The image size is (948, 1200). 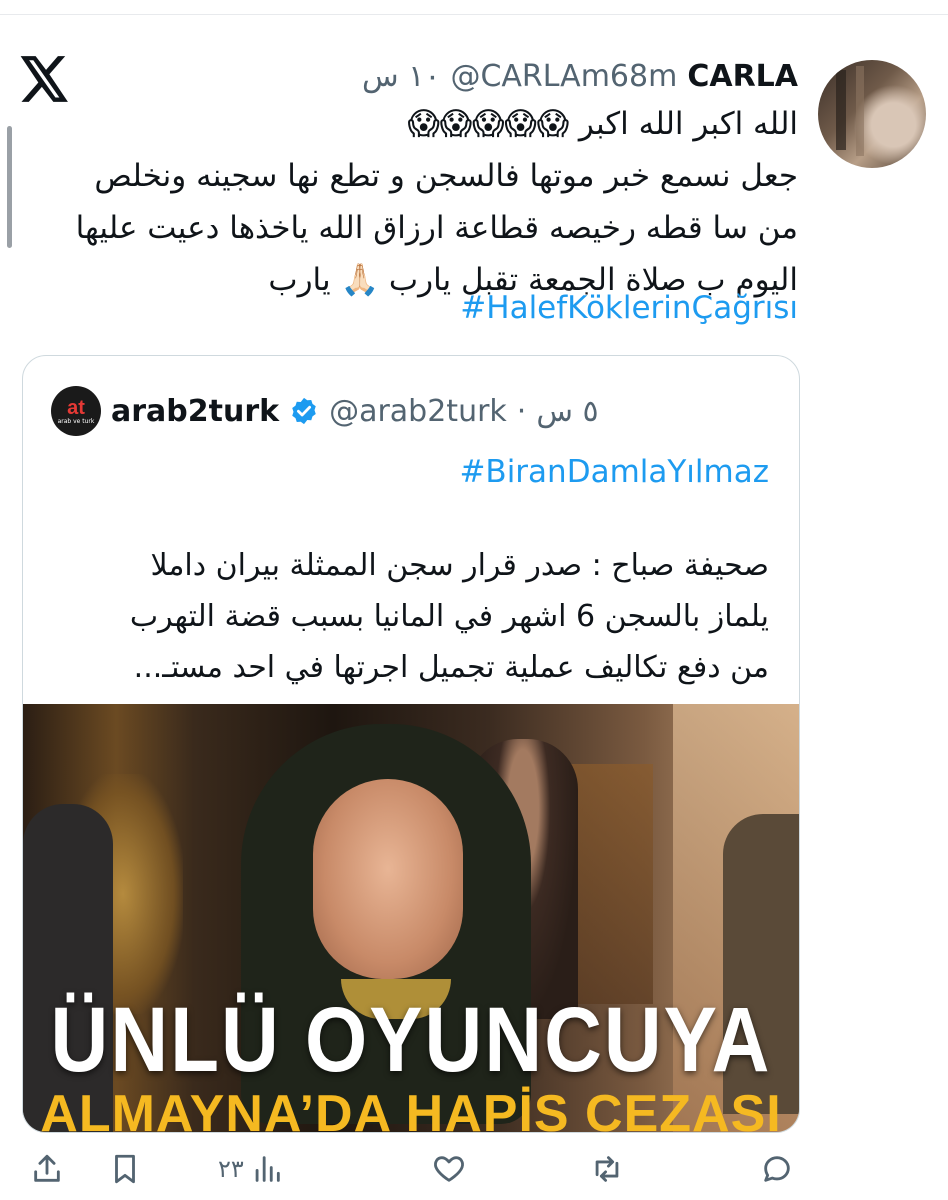 What do you see at coordinates (614, 472) in the screenshot?
I see `quoted-hashtag-link: #BiranDamlaYılmaz` at bounding box center [614, 472].